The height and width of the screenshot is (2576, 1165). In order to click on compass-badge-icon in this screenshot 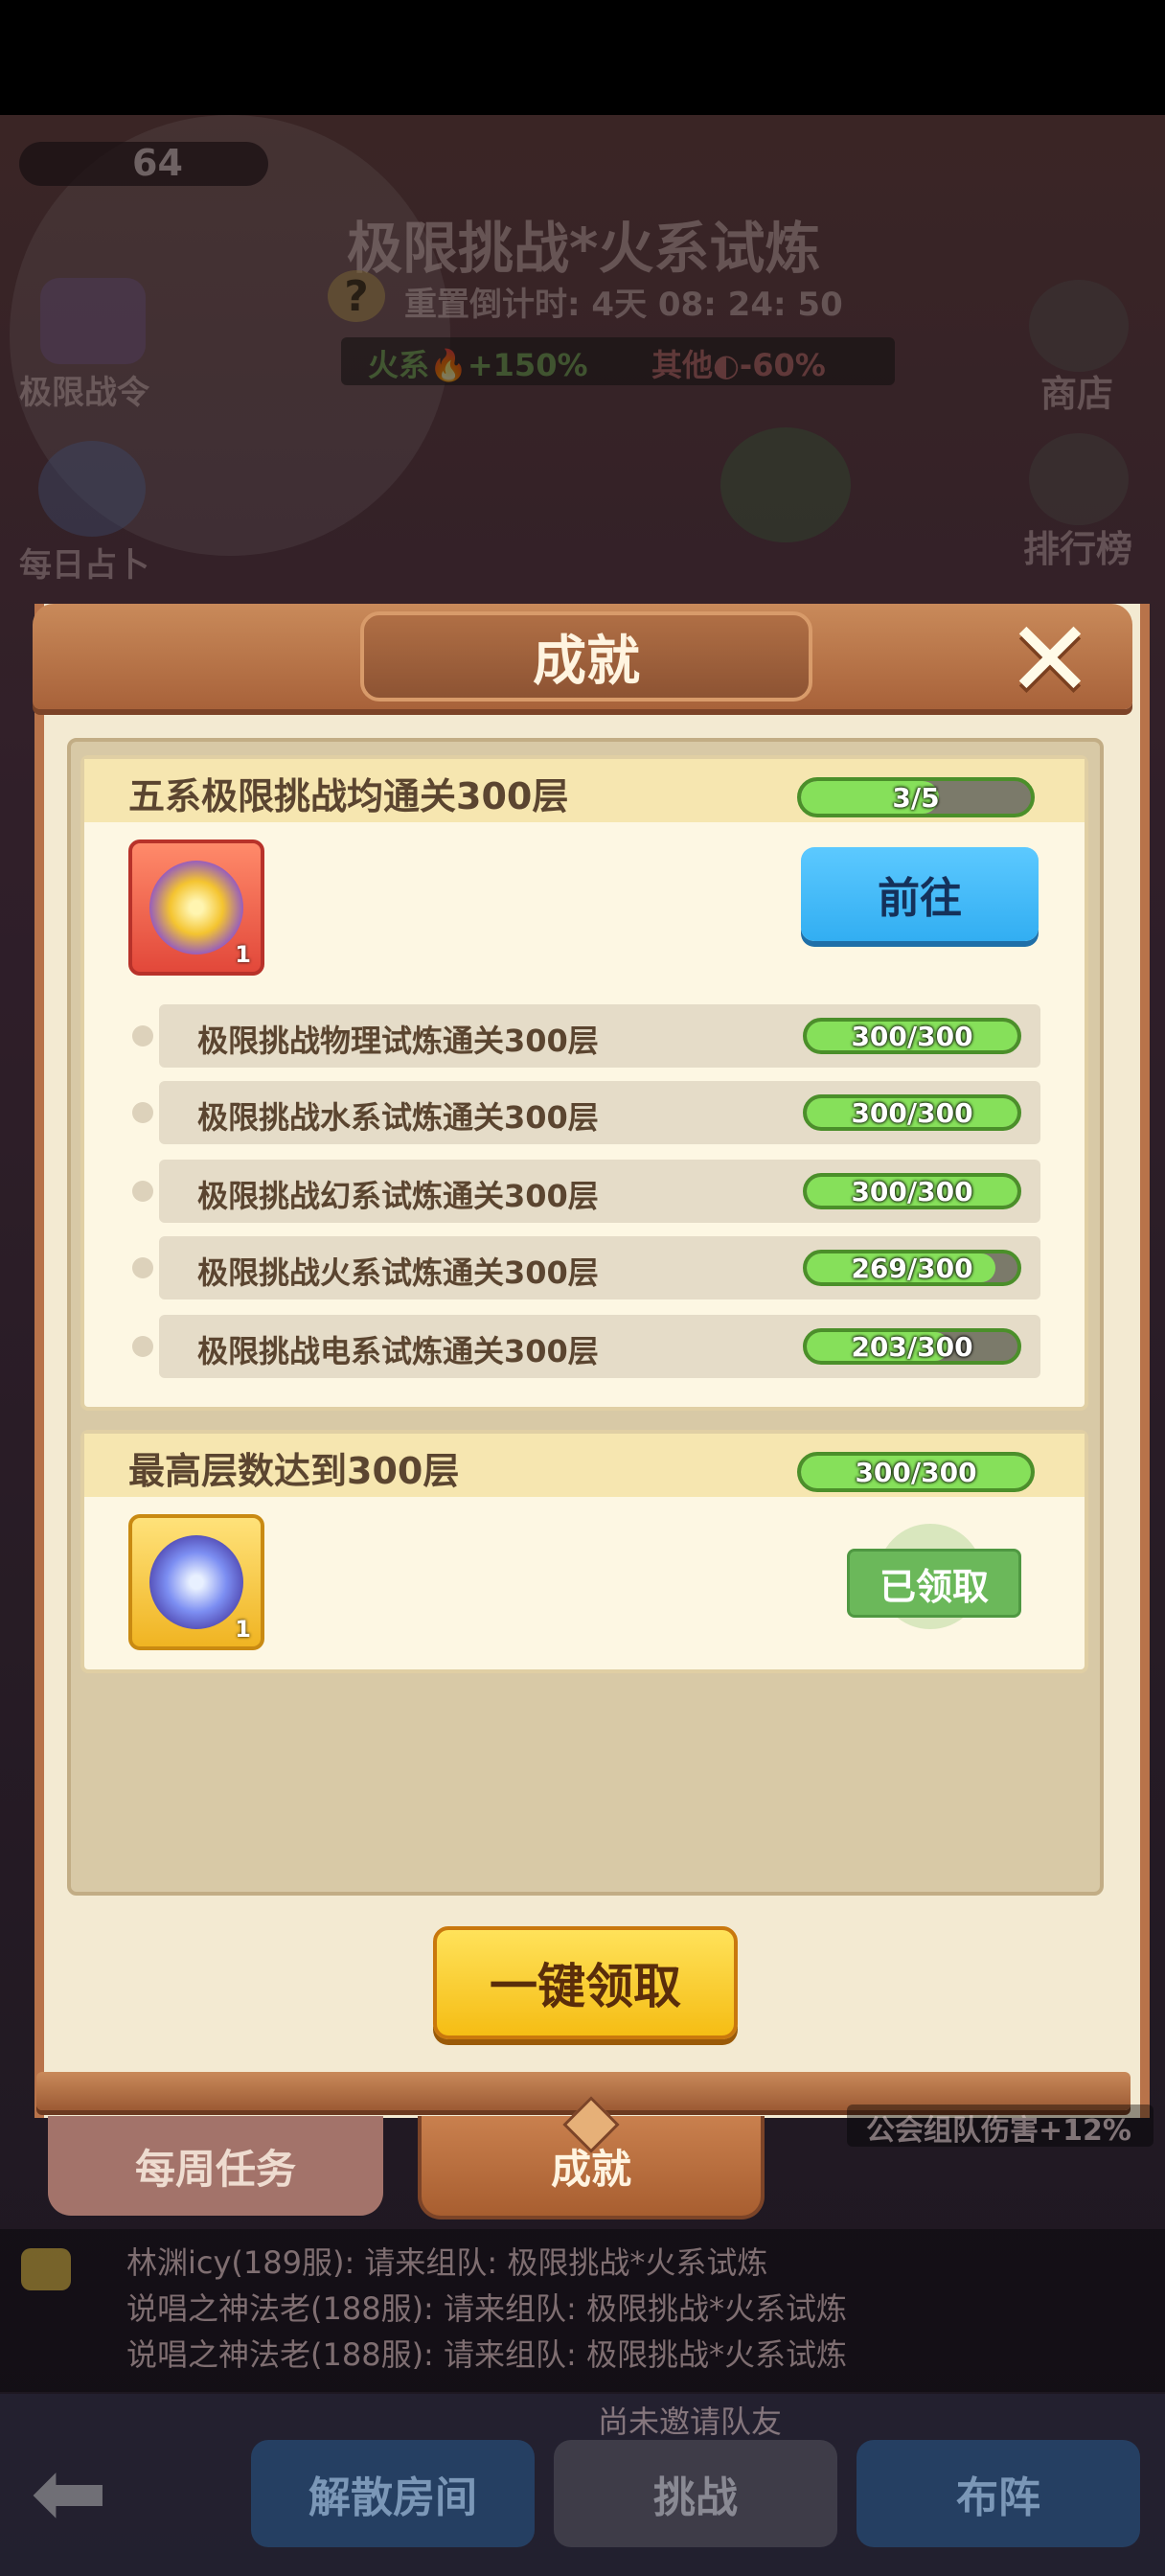, I will do `click(196, 1582)`.